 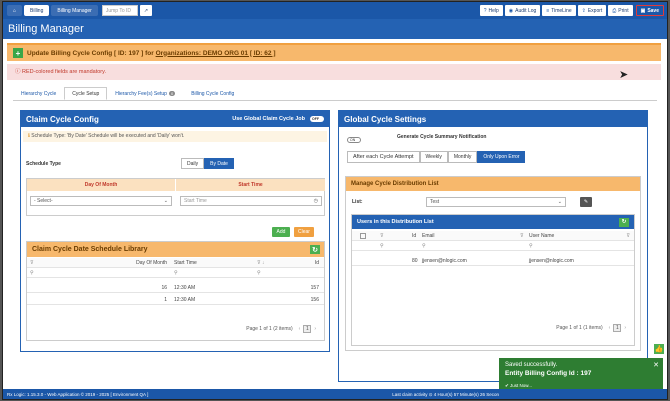 I want to click on option-only-upon-error: Only Upon Error, so click(x=501, y=157).